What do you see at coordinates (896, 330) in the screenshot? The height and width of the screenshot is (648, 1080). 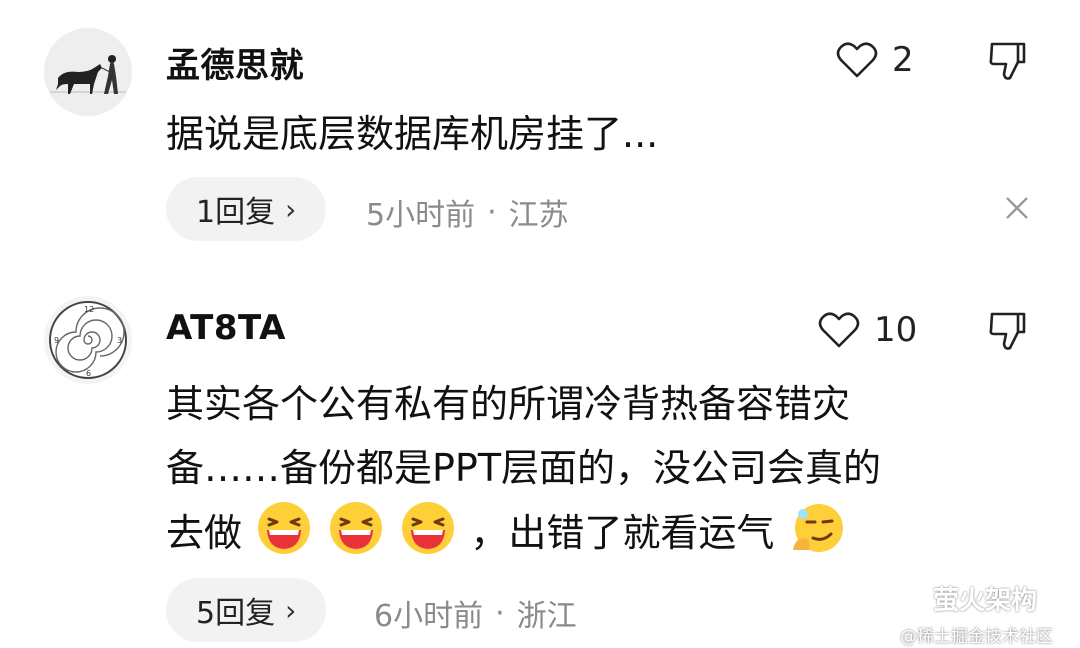 I see `like-count: 10` at bounding box center [896, 330].